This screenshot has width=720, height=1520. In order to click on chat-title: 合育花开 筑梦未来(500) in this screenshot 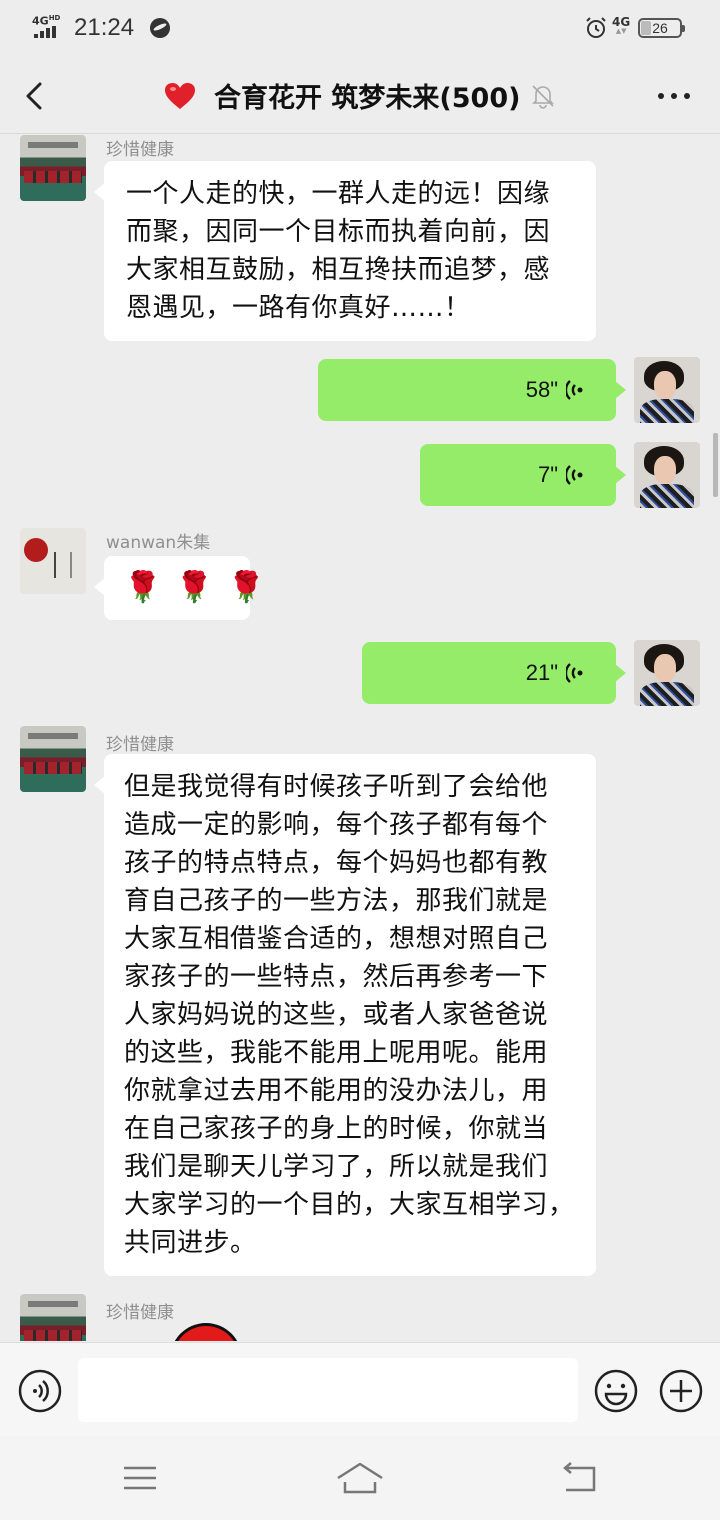, I will do `click(342, 95)`.